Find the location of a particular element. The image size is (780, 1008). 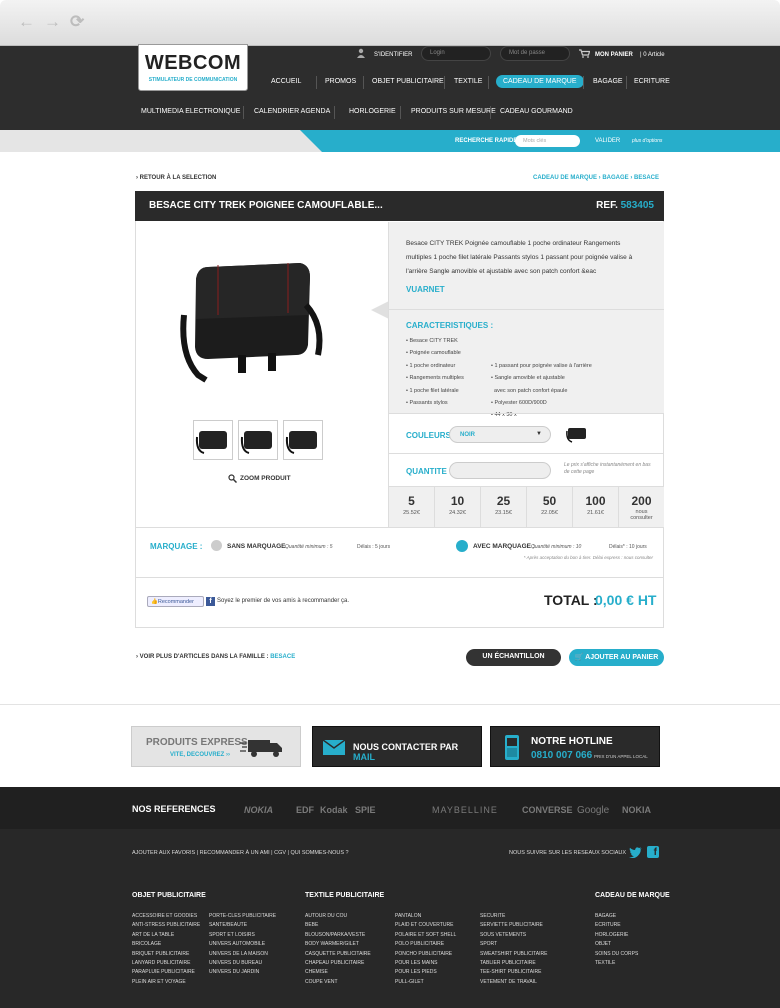

site-logo: WEBCOM STIMULATEUR DE COMMUNICATION is located at coordinates (193, 67).